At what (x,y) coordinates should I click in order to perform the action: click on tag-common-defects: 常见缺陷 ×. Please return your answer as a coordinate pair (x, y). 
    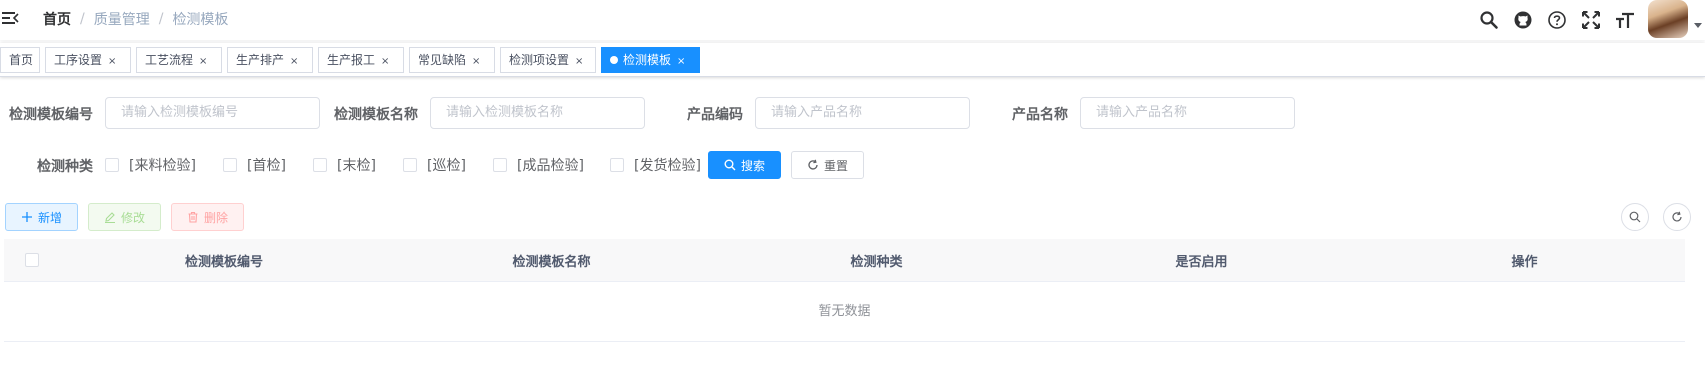
    Looking at the image, I should click on (452, 60).